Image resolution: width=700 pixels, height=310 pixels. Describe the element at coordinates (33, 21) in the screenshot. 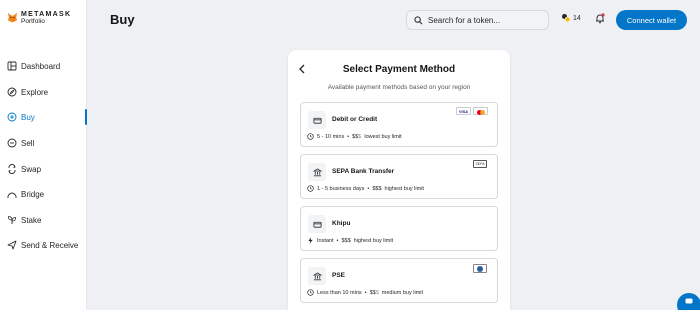

I see `brand-subtitle: Portfolio` at that location.